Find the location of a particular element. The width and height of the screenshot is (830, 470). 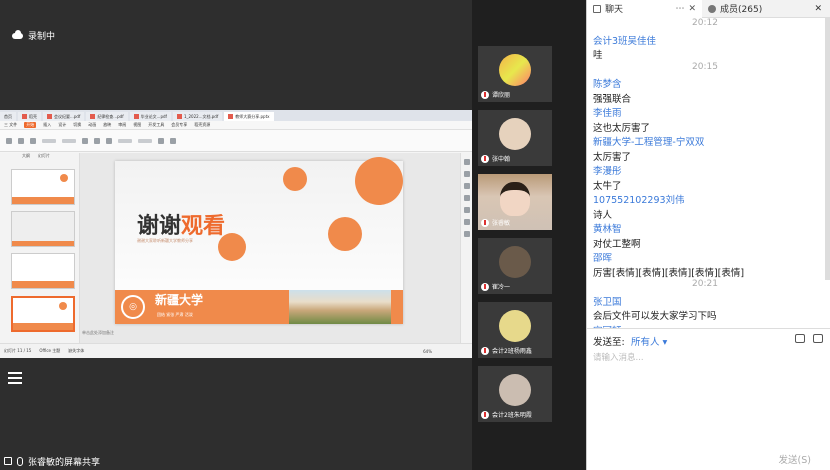

menu-view: 视图 is located at coordinates (137, 125).